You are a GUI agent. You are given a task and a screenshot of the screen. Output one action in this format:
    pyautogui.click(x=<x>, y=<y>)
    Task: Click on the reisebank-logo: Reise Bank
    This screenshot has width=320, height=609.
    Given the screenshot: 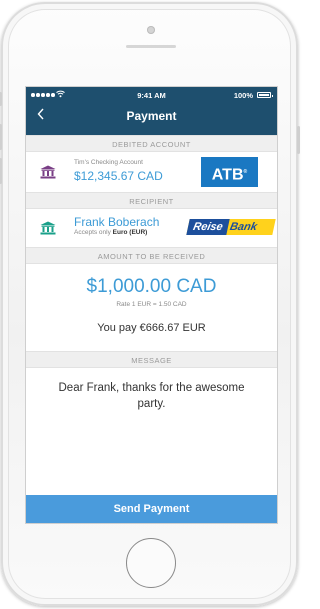 What is the action you would take?
    pyautogui.click(x=231, y=227)
    